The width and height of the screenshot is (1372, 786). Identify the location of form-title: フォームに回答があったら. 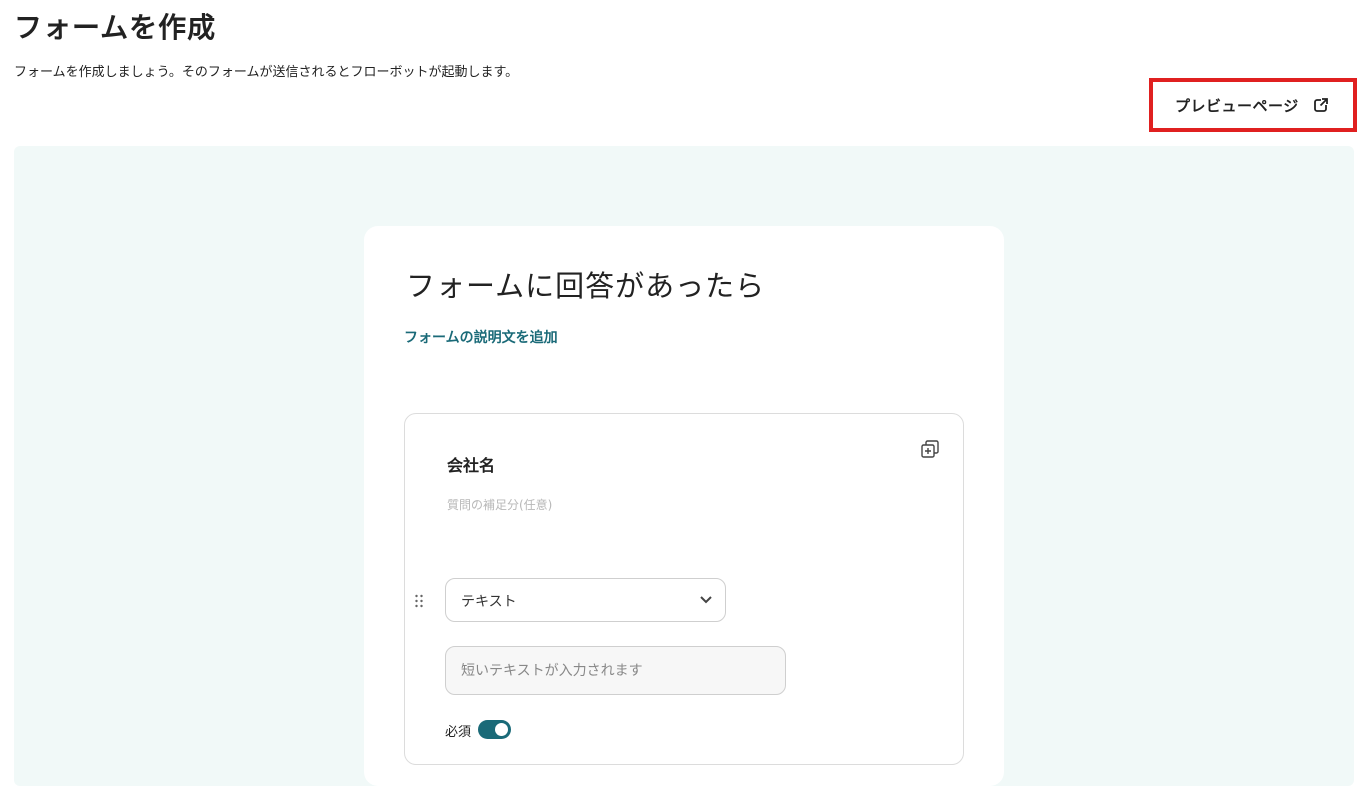
(585, 286).